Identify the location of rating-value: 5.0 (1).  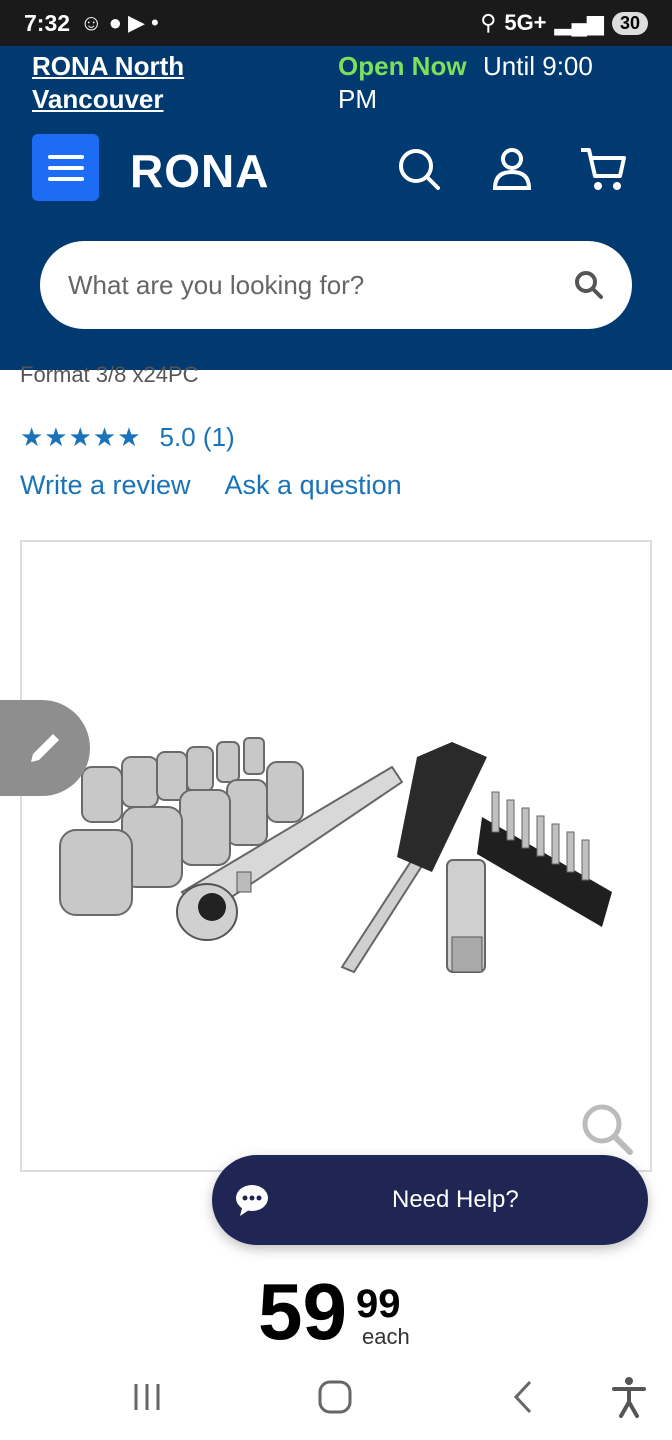
(197, 437).